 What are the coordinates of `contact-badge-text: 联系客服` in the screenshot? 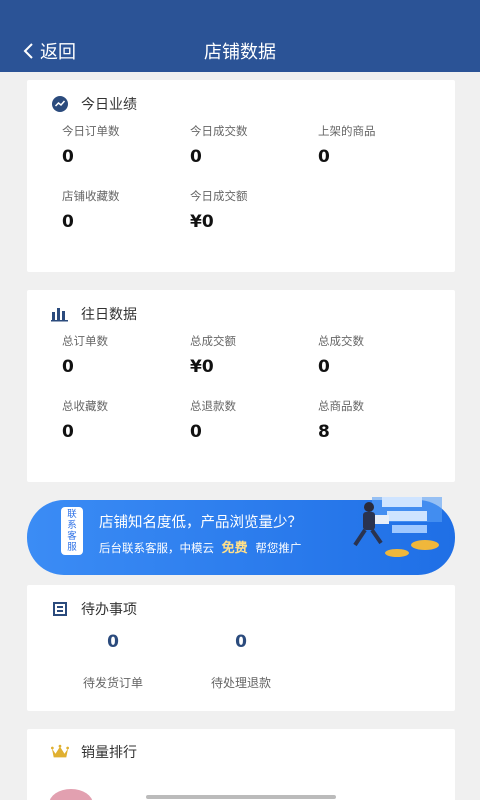 It's located at (72, 531).